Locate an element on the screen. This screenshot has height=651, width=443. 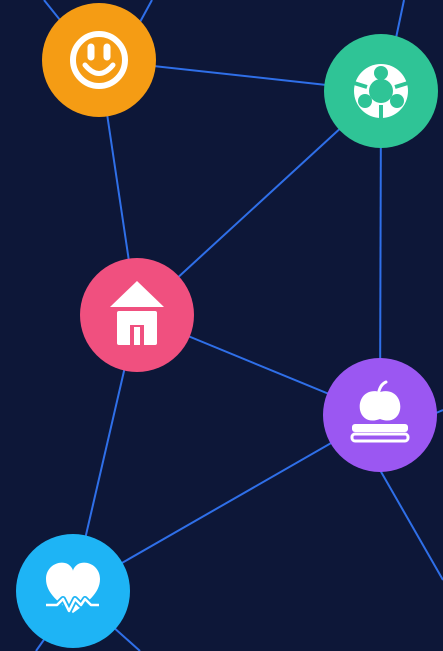
people-circle-icon is located at coordinates (381, 91).